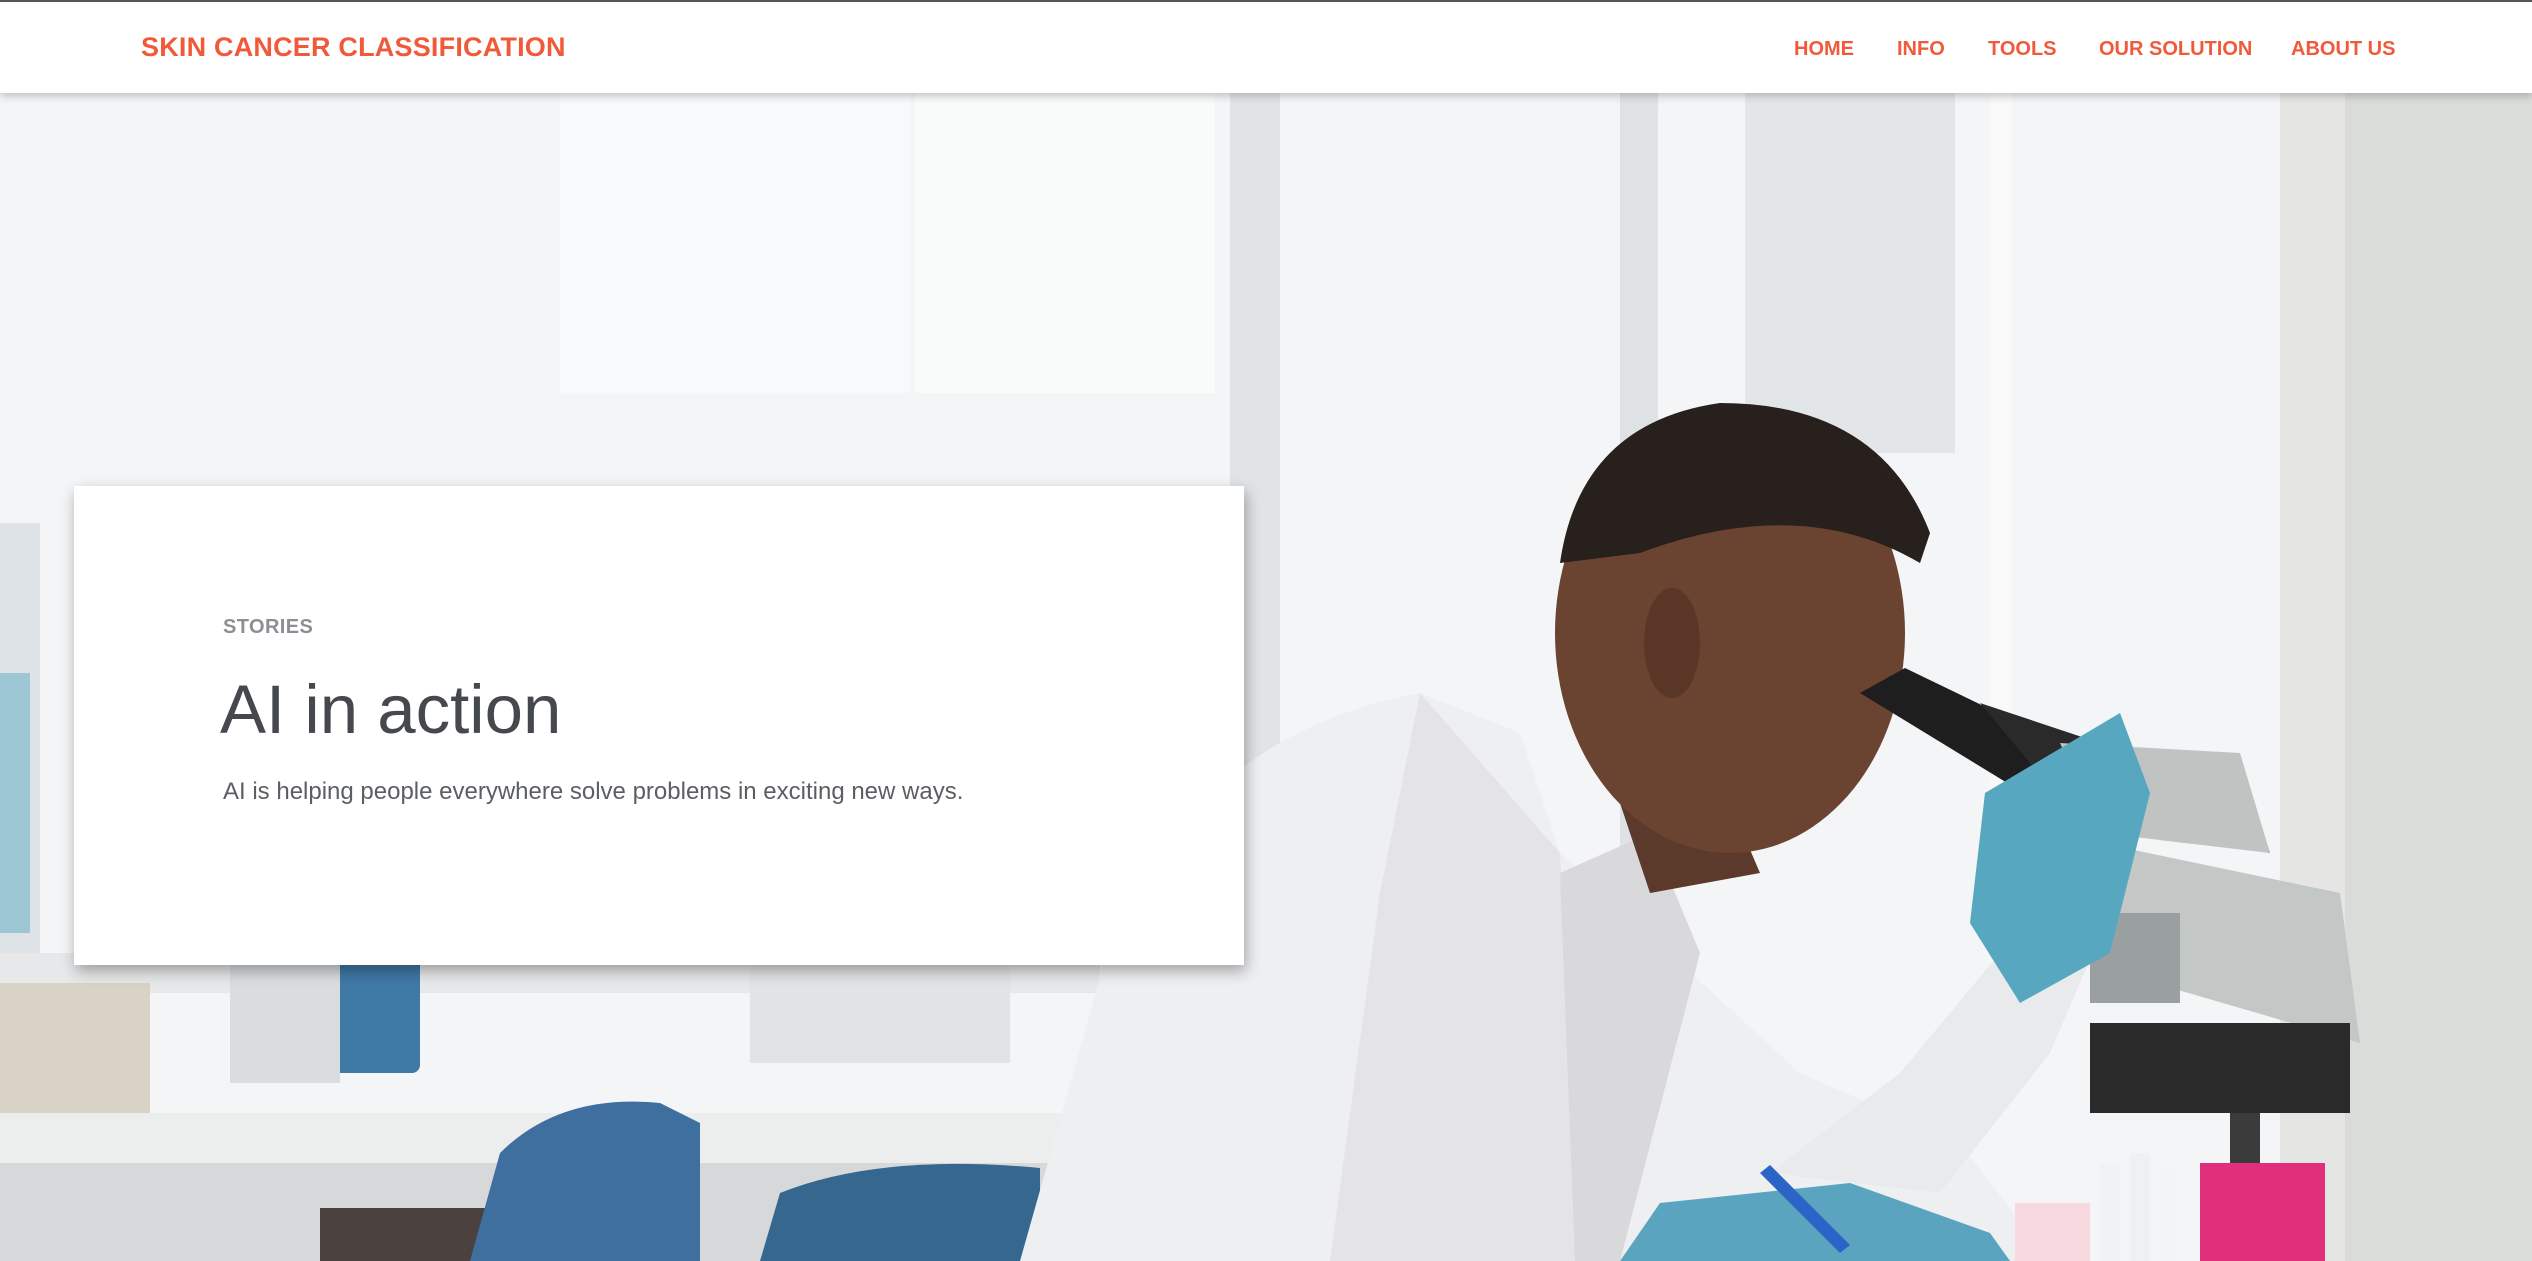 The image size is (2532, 1261). I want to click on nav-link-our-solution: OUR SOLUTION, so click(2175, 49).